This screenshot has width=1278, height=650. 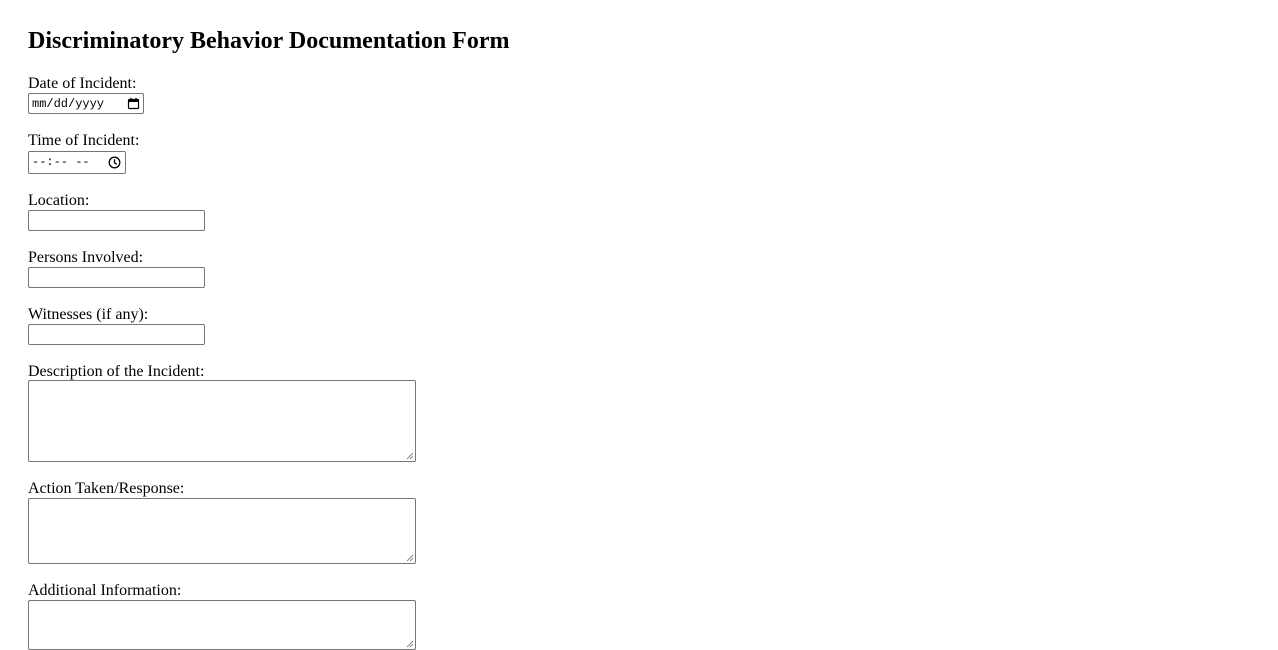 What do you see at coordinates (116, 371) in the screenshot?
I see `description-label: Description of the Incident:` at bounding box center [116, 371].